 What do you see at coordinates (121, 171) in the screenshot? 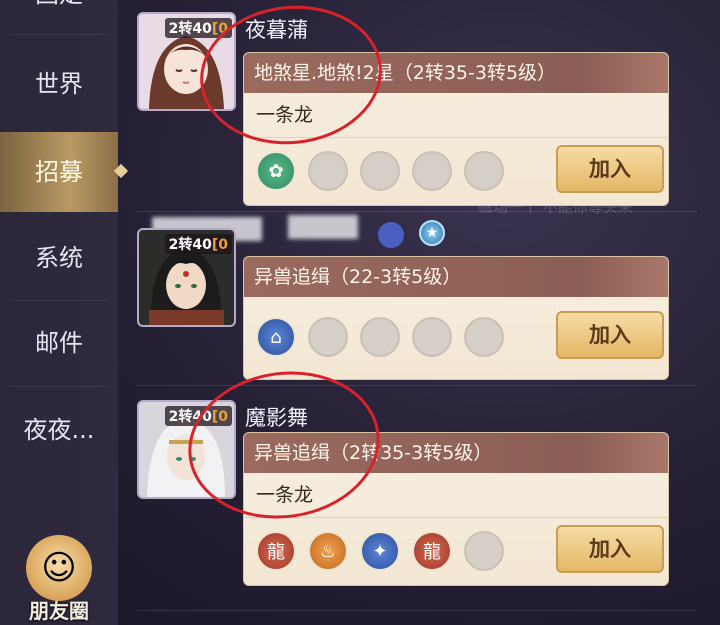
I see `active-pointer-icon` at bounding box center [121, 171].